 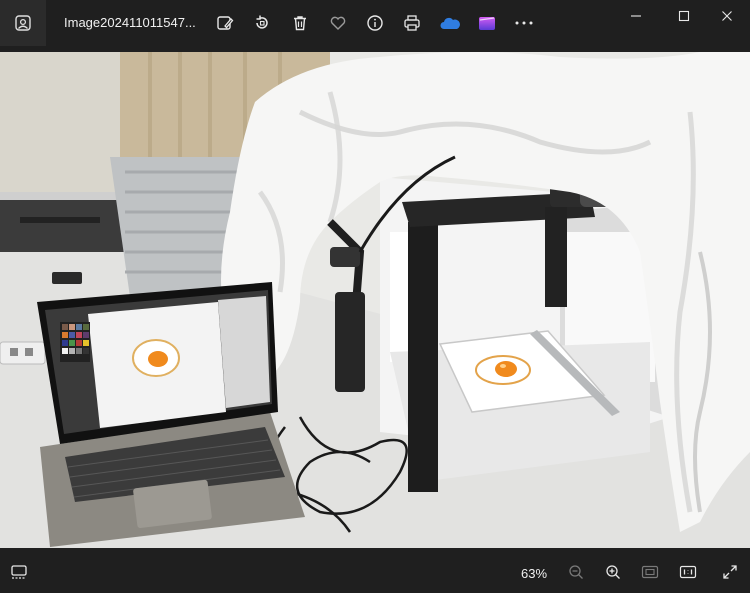 What do you see at coordinates (650, 572) in the screenshot?
I see `fit-to-window-icon` at bounding box center [650, 572].